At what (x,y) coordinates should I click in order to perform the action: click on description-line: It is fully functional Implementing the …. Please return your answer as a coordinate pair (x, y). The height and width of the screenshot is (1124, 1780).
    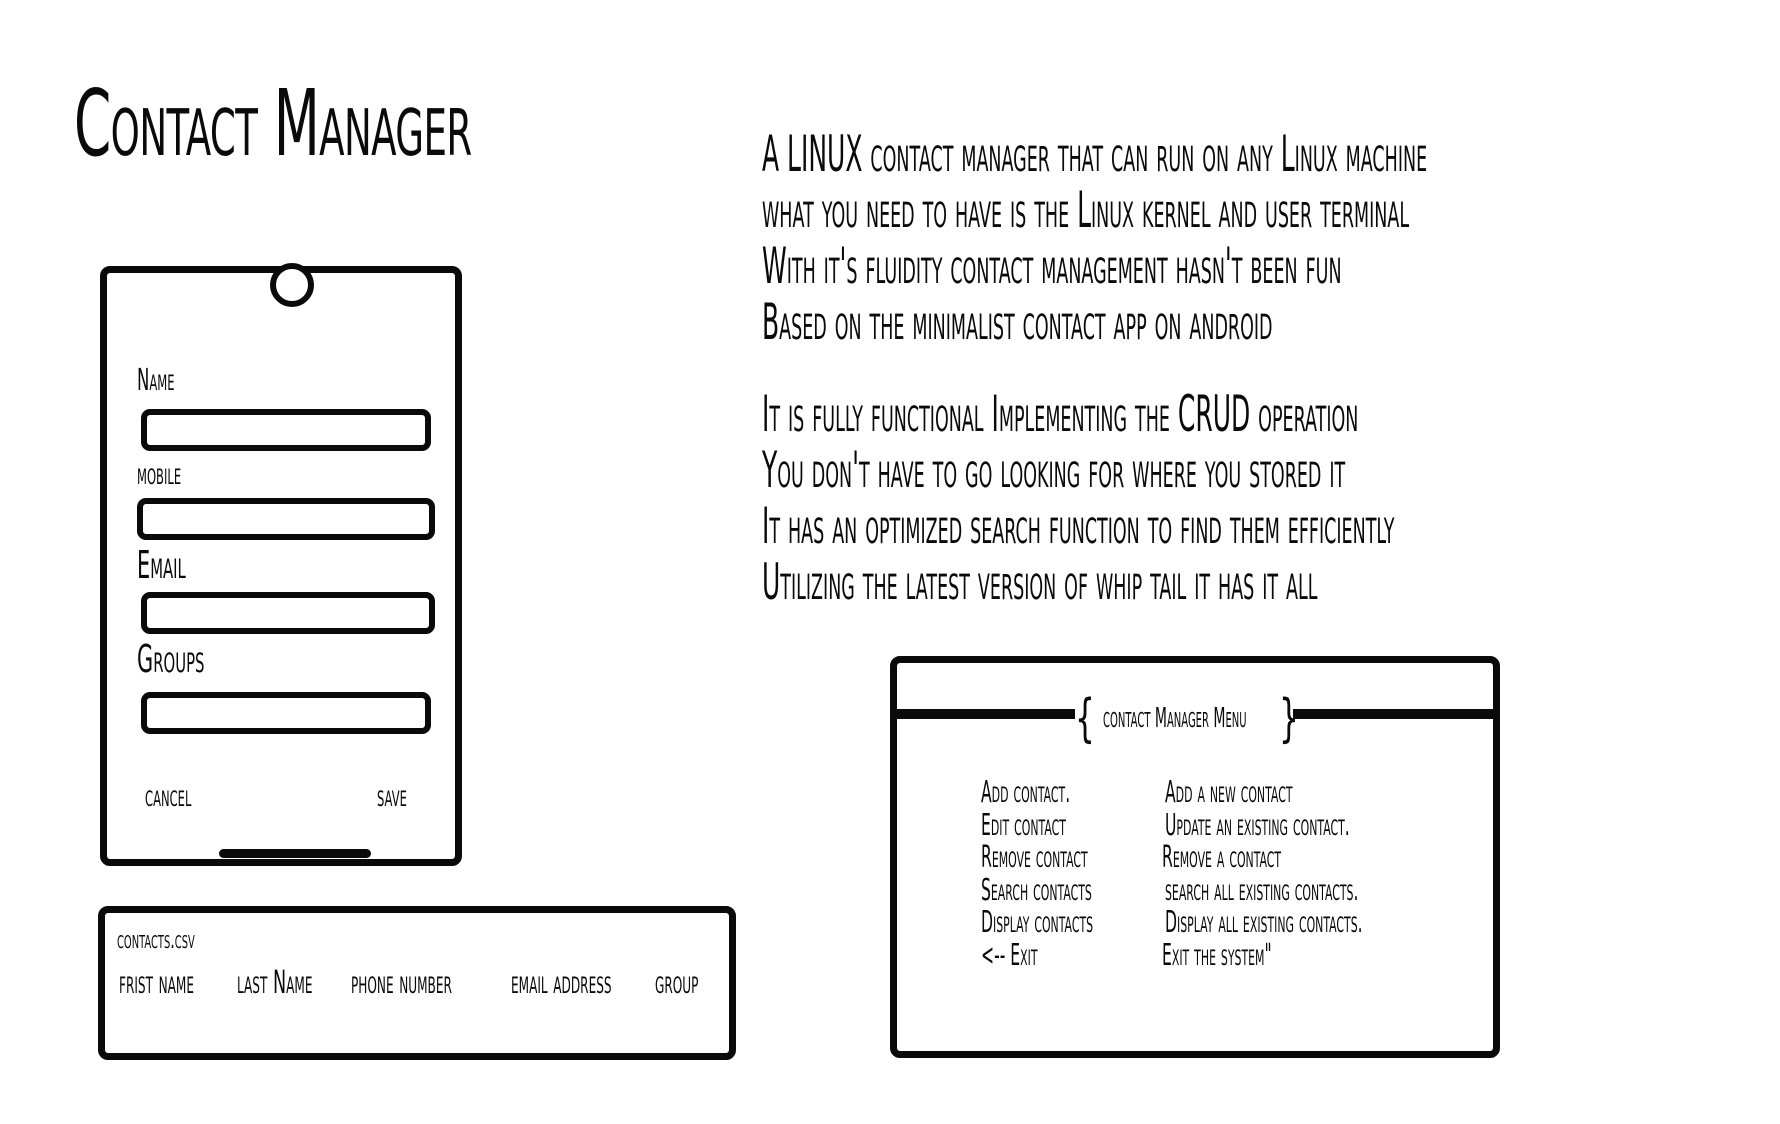
    Looking at the image, I should click on (1271, 414).